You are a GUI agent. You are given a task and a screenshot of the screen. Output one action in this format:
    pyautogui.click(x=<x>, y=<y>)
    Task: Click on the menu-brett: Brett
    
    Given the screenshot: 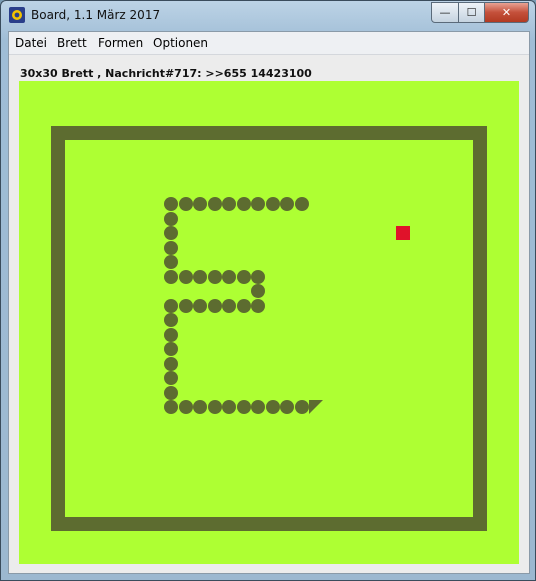 What is the action you would take?
    pyautogui.click(x=72, y=43)
    